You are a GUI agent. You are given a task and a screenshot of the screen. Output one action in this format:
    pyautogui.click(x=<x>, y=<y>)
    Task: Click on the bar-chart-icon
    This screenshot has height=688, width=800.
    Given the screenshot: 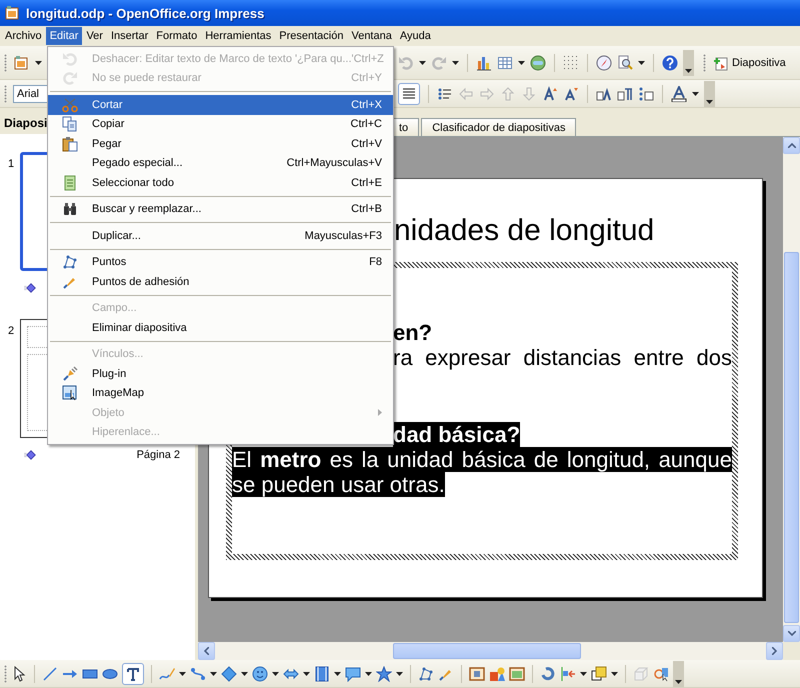 What is the action you would take?
    pyautogui.click(x=484, y=62)
    